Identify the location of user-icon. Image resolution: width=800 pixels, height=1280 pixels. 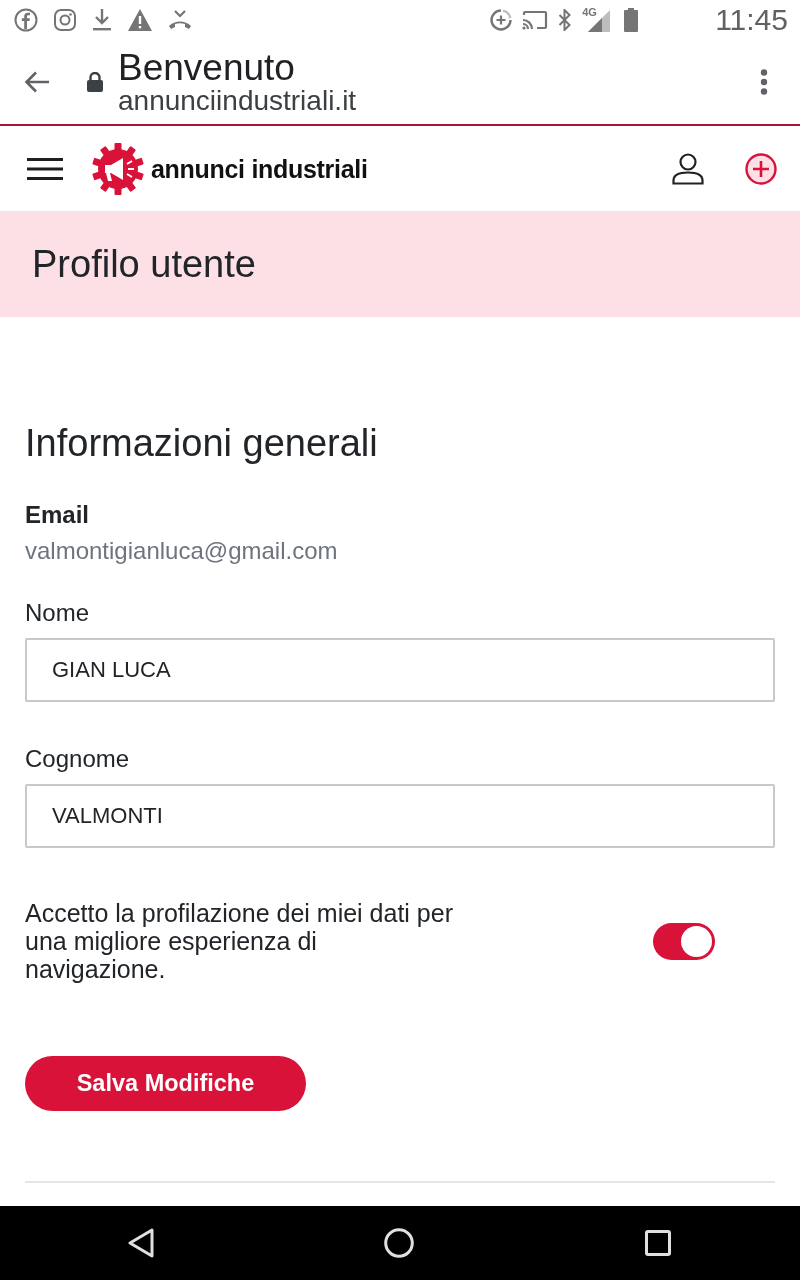
(688, 168).